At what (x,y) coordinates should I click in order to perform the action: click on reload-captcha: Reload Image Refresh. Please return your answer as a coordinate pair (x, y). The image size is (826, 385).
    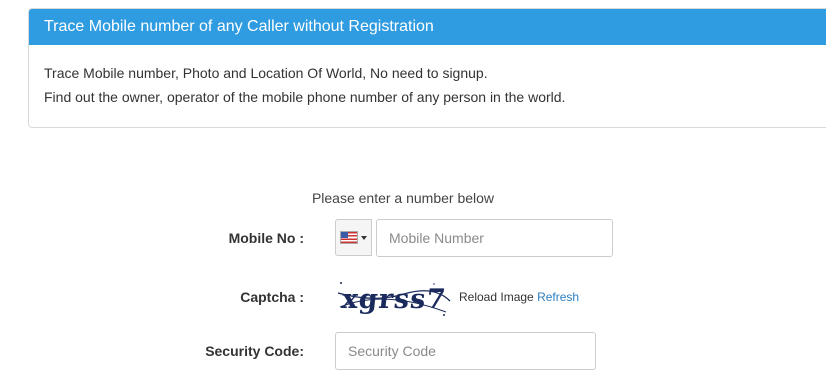
    Looking at the image, I should click on (519, 297).